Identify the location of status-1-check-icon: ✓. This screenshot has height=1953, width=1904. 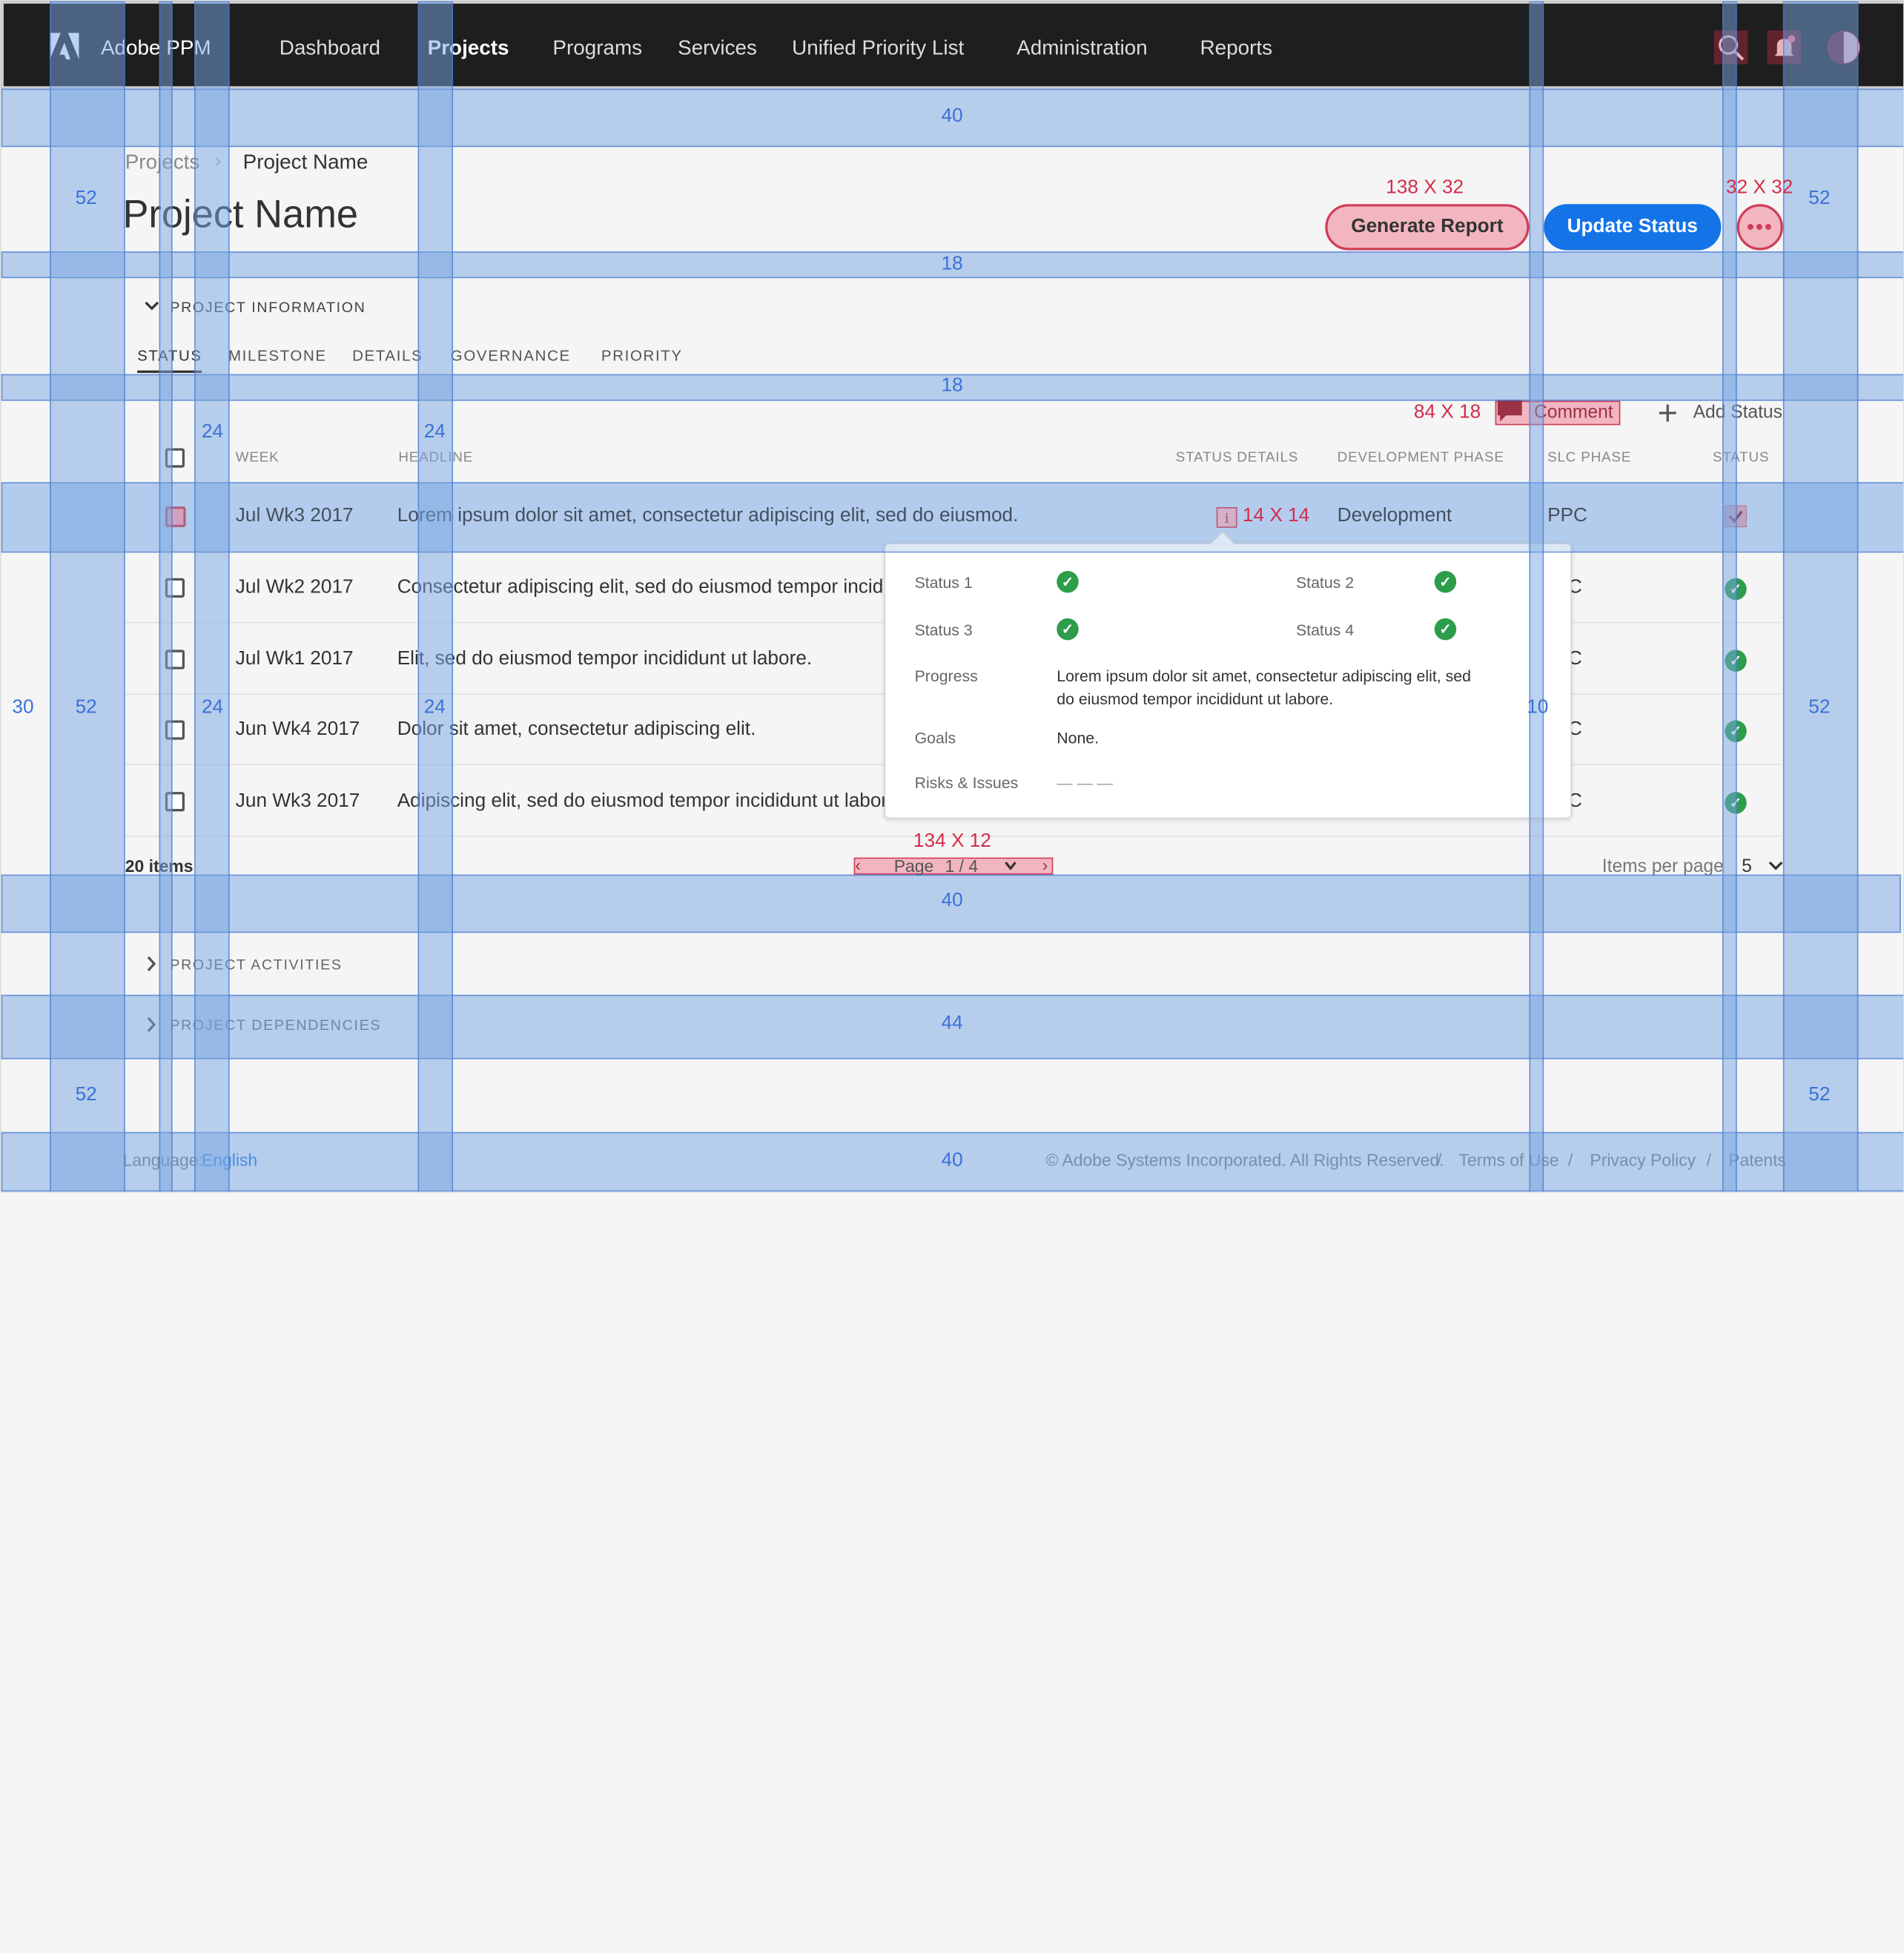
(1068, 581).